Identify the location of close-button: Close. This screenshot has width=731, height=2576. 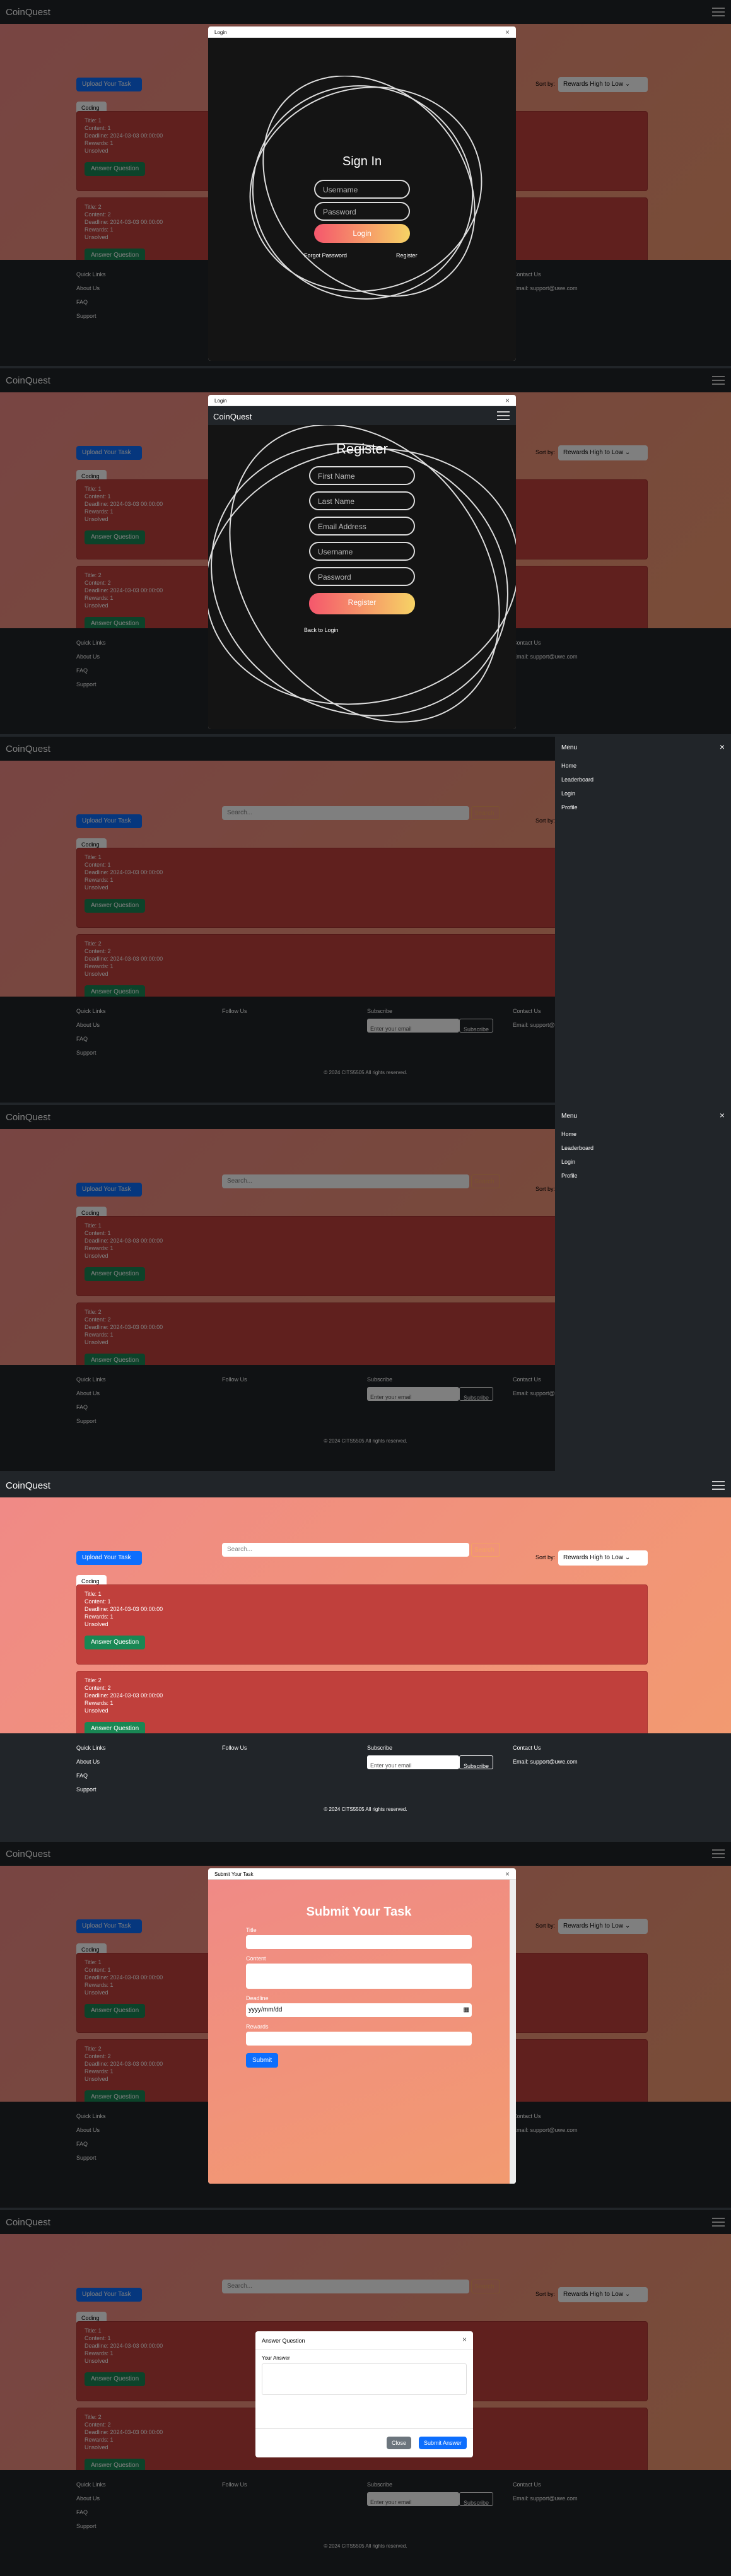
(399, 2443).